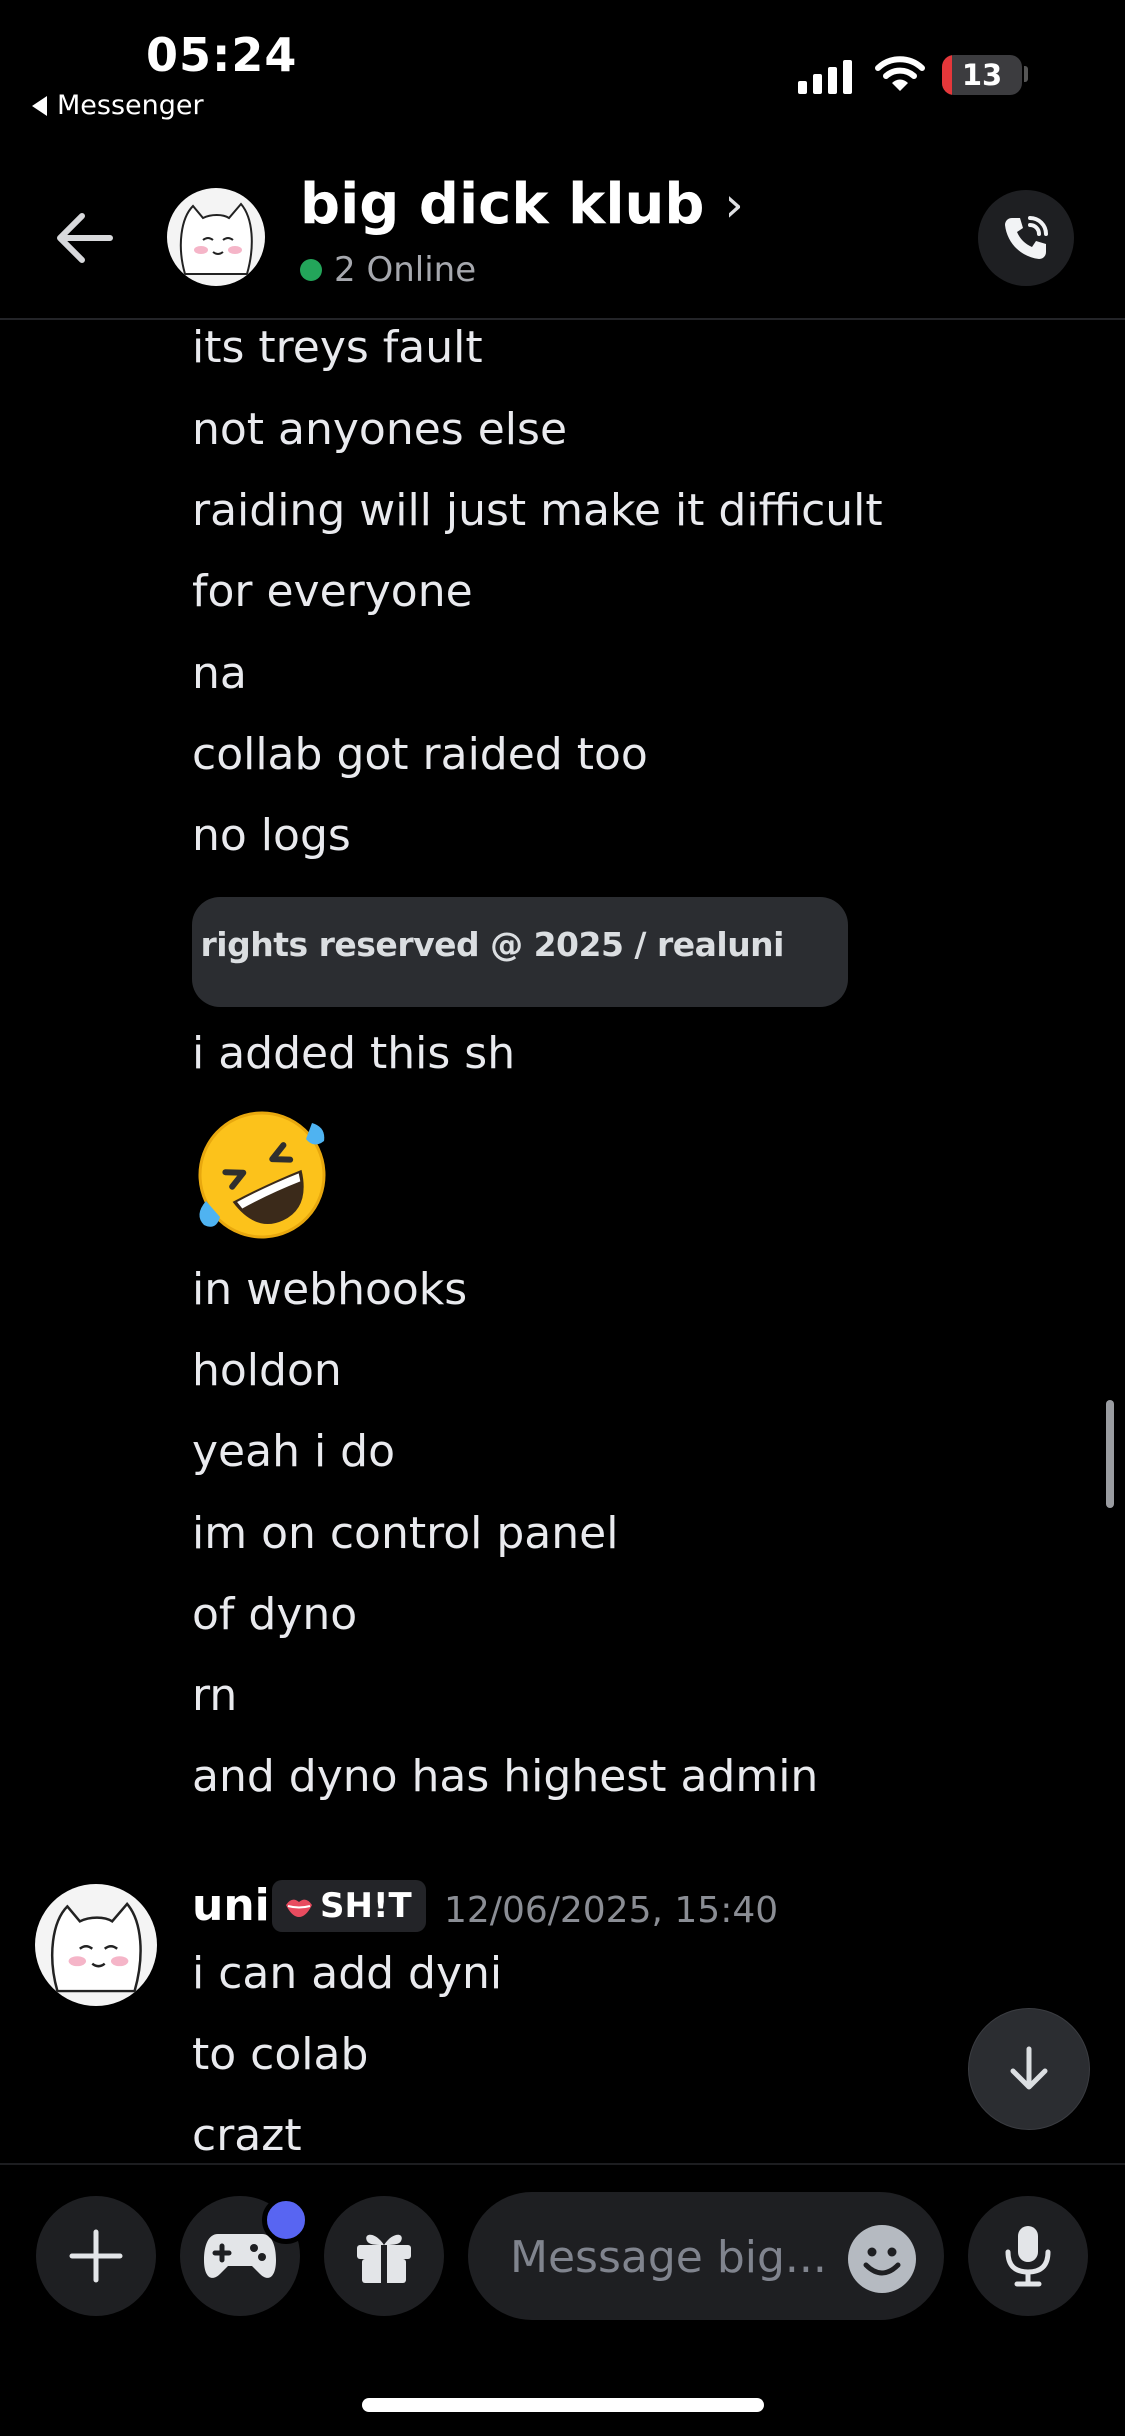 This screenshot has width=1125, height=2436. What do you see at coordinates (611, 1910) in the screenshot?
I see `message-timestamp: 12/06/2025, 15:40` at bounding box center [611, 1910].